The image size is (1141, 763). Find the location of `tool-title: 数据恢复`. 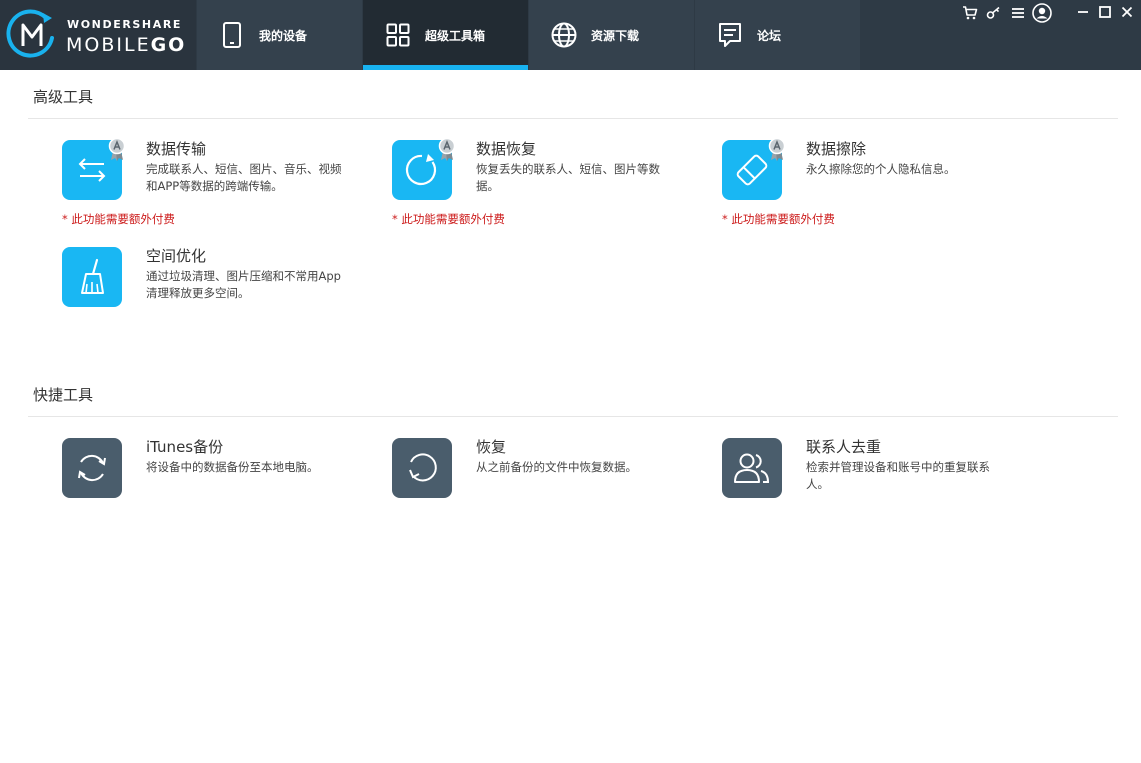

tool-title: 数据恢复 is located at coordinates (506, 149).